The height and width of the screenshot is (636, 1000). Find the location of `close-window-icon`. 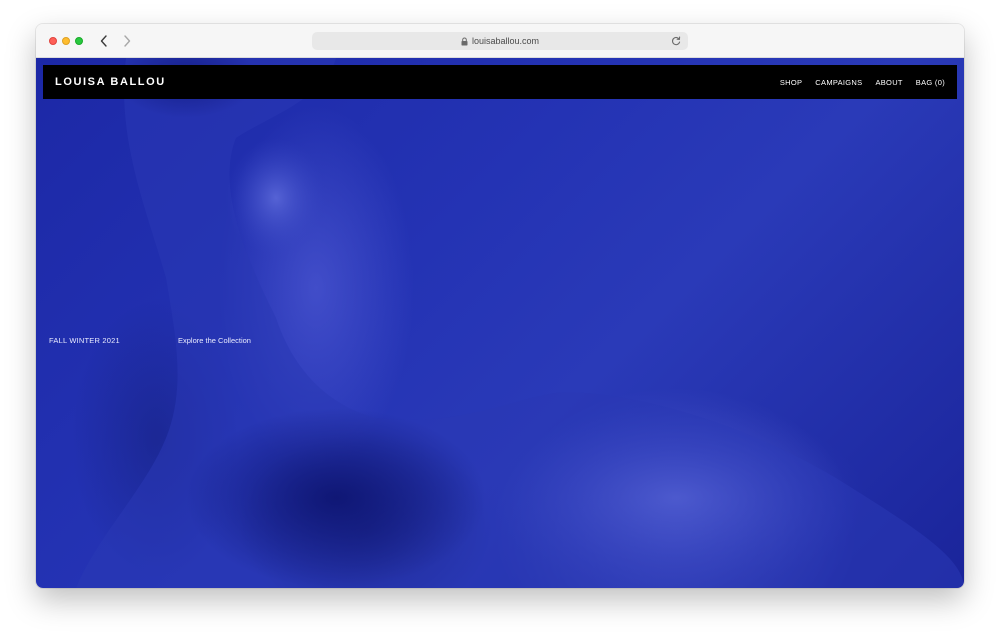

close-window-icon is located at coordinates (53, 41).